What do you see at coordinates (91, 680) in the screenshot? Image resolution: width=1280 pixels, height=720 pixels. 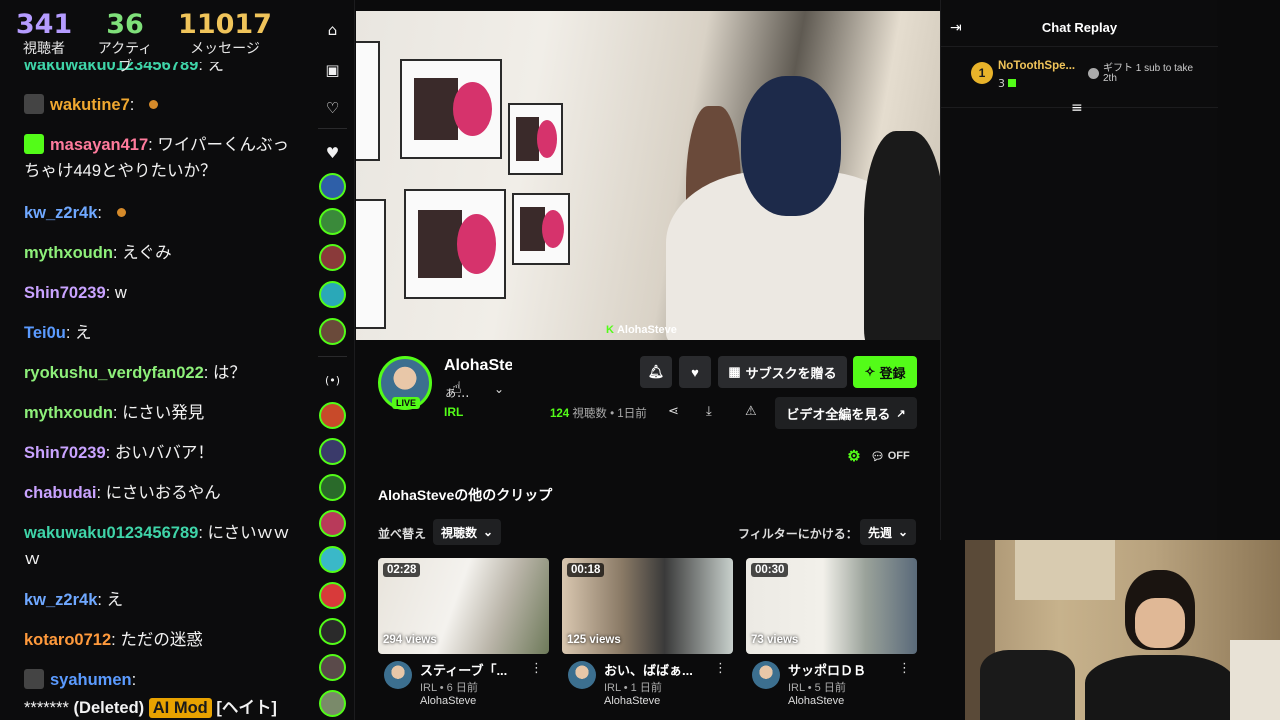 I see `chat-username: syahumen` at bounding box center [91, 680].